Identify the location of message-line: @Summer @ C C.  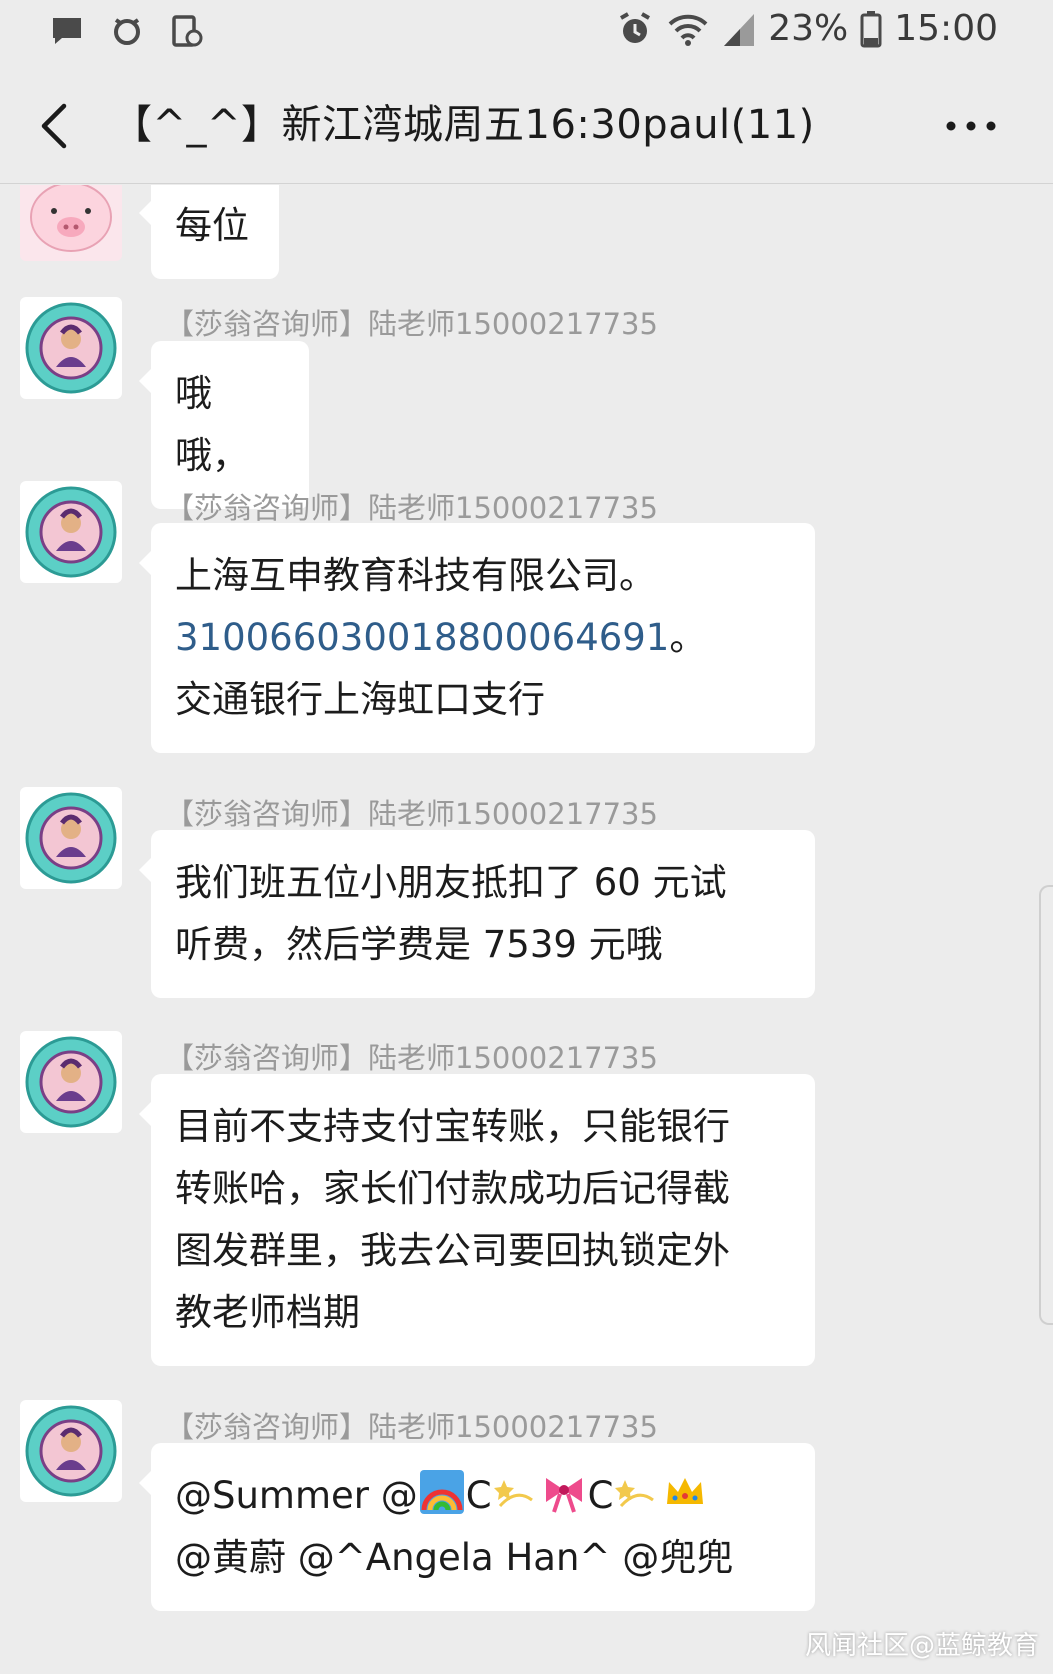
(483, 1496).